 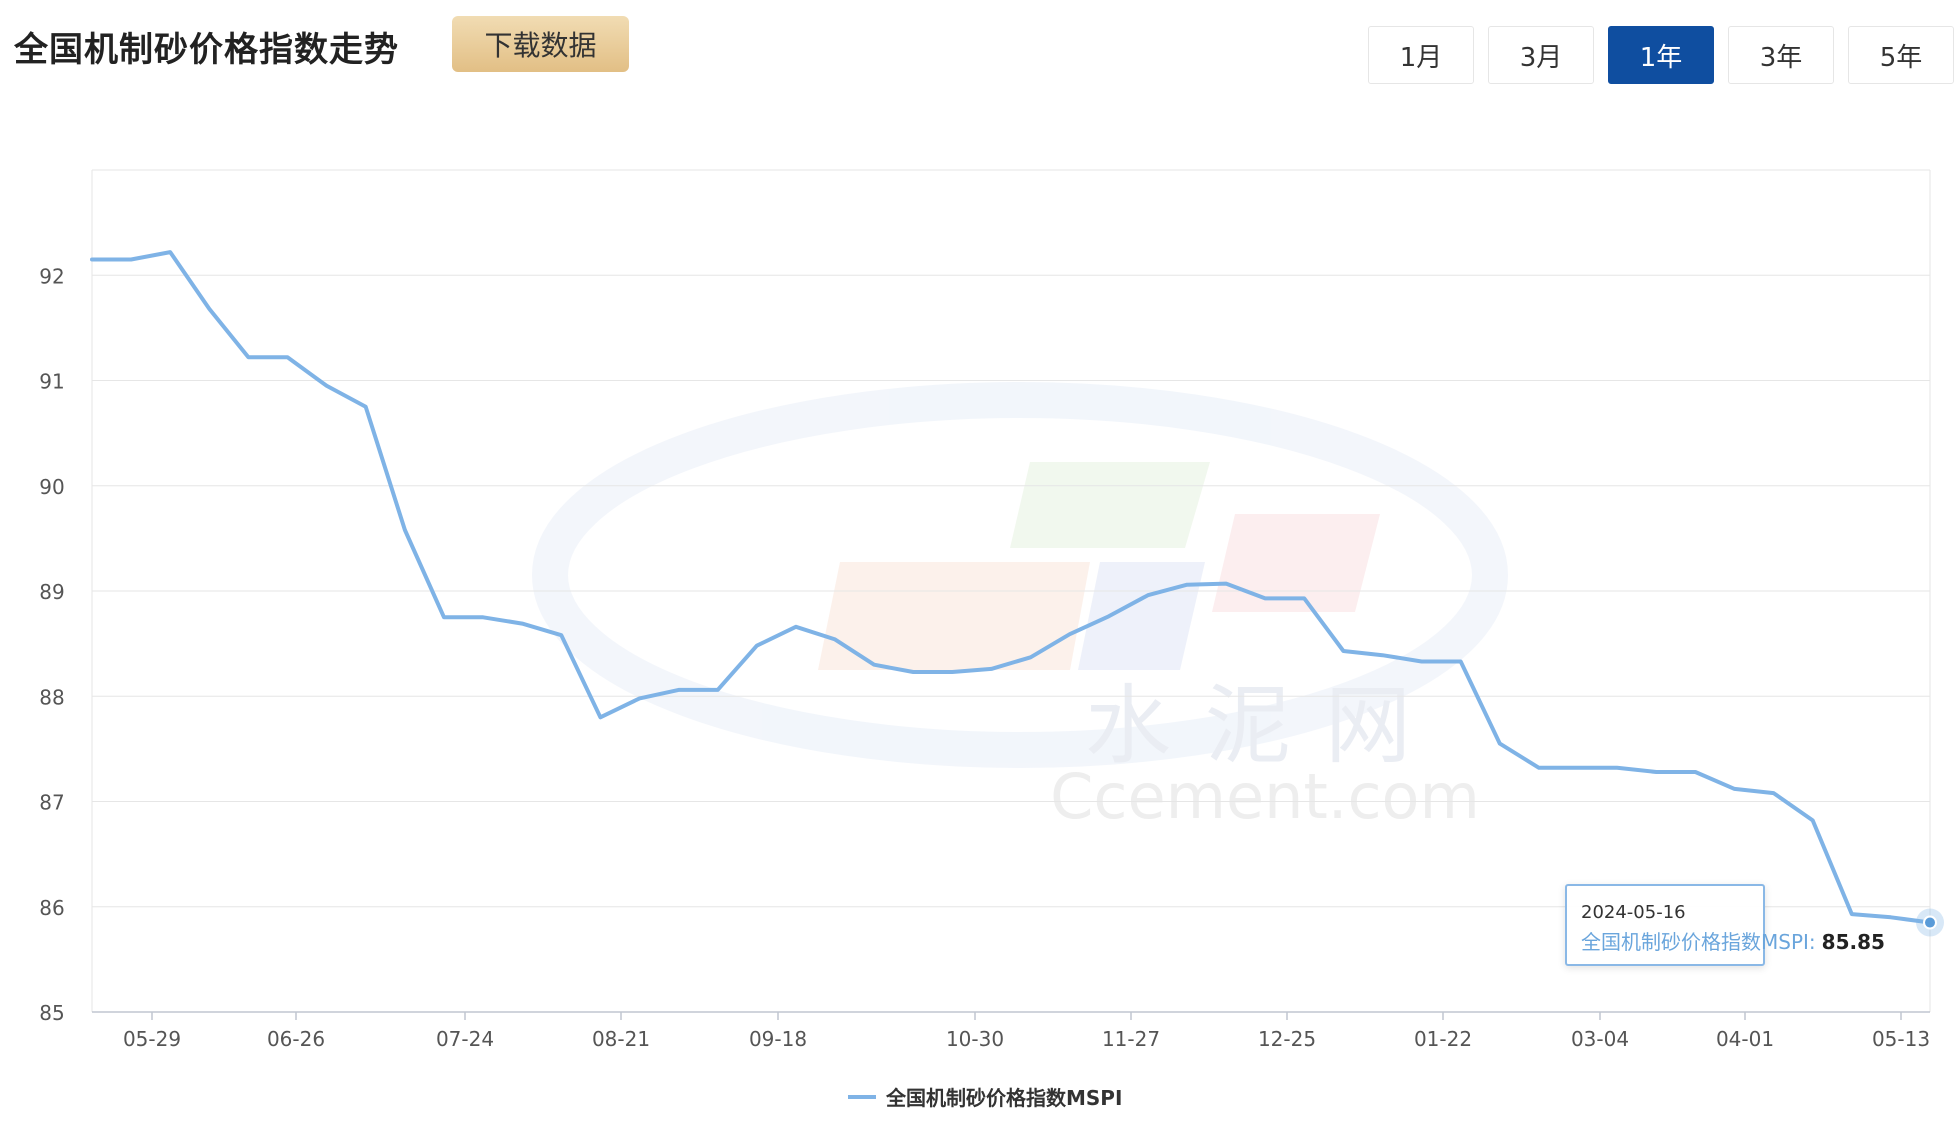 I want to click on x-tick-label: 03-04, so click(x=1600, y=1039).